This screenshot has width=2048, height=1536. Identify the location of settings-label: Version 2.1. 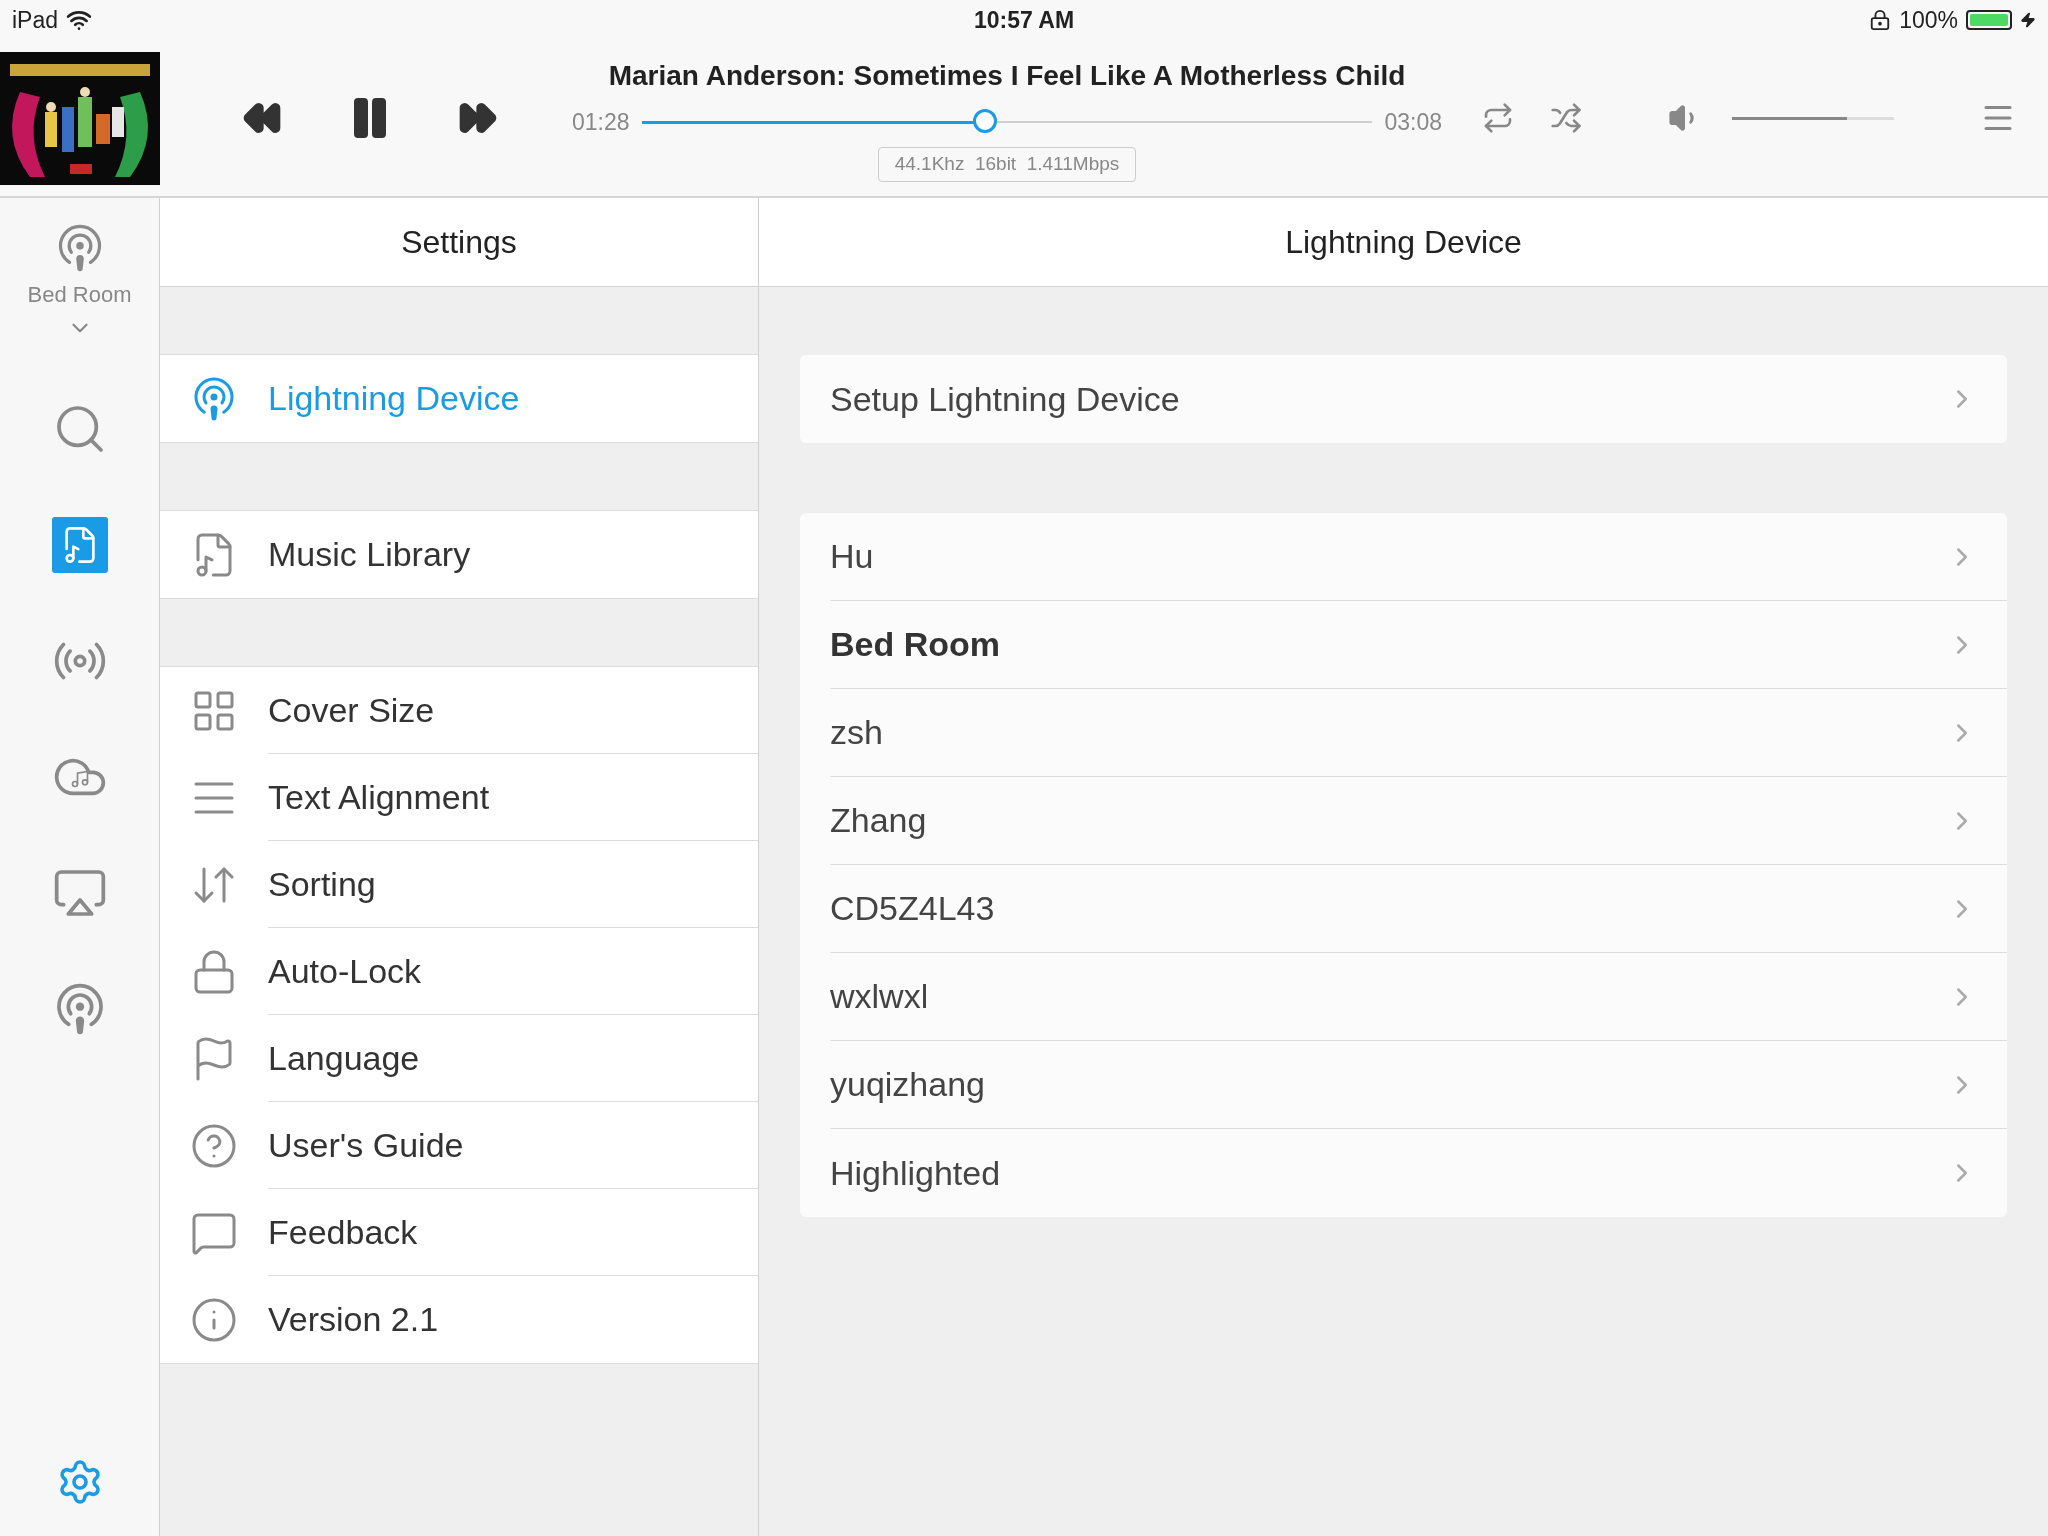
(353, 1319).